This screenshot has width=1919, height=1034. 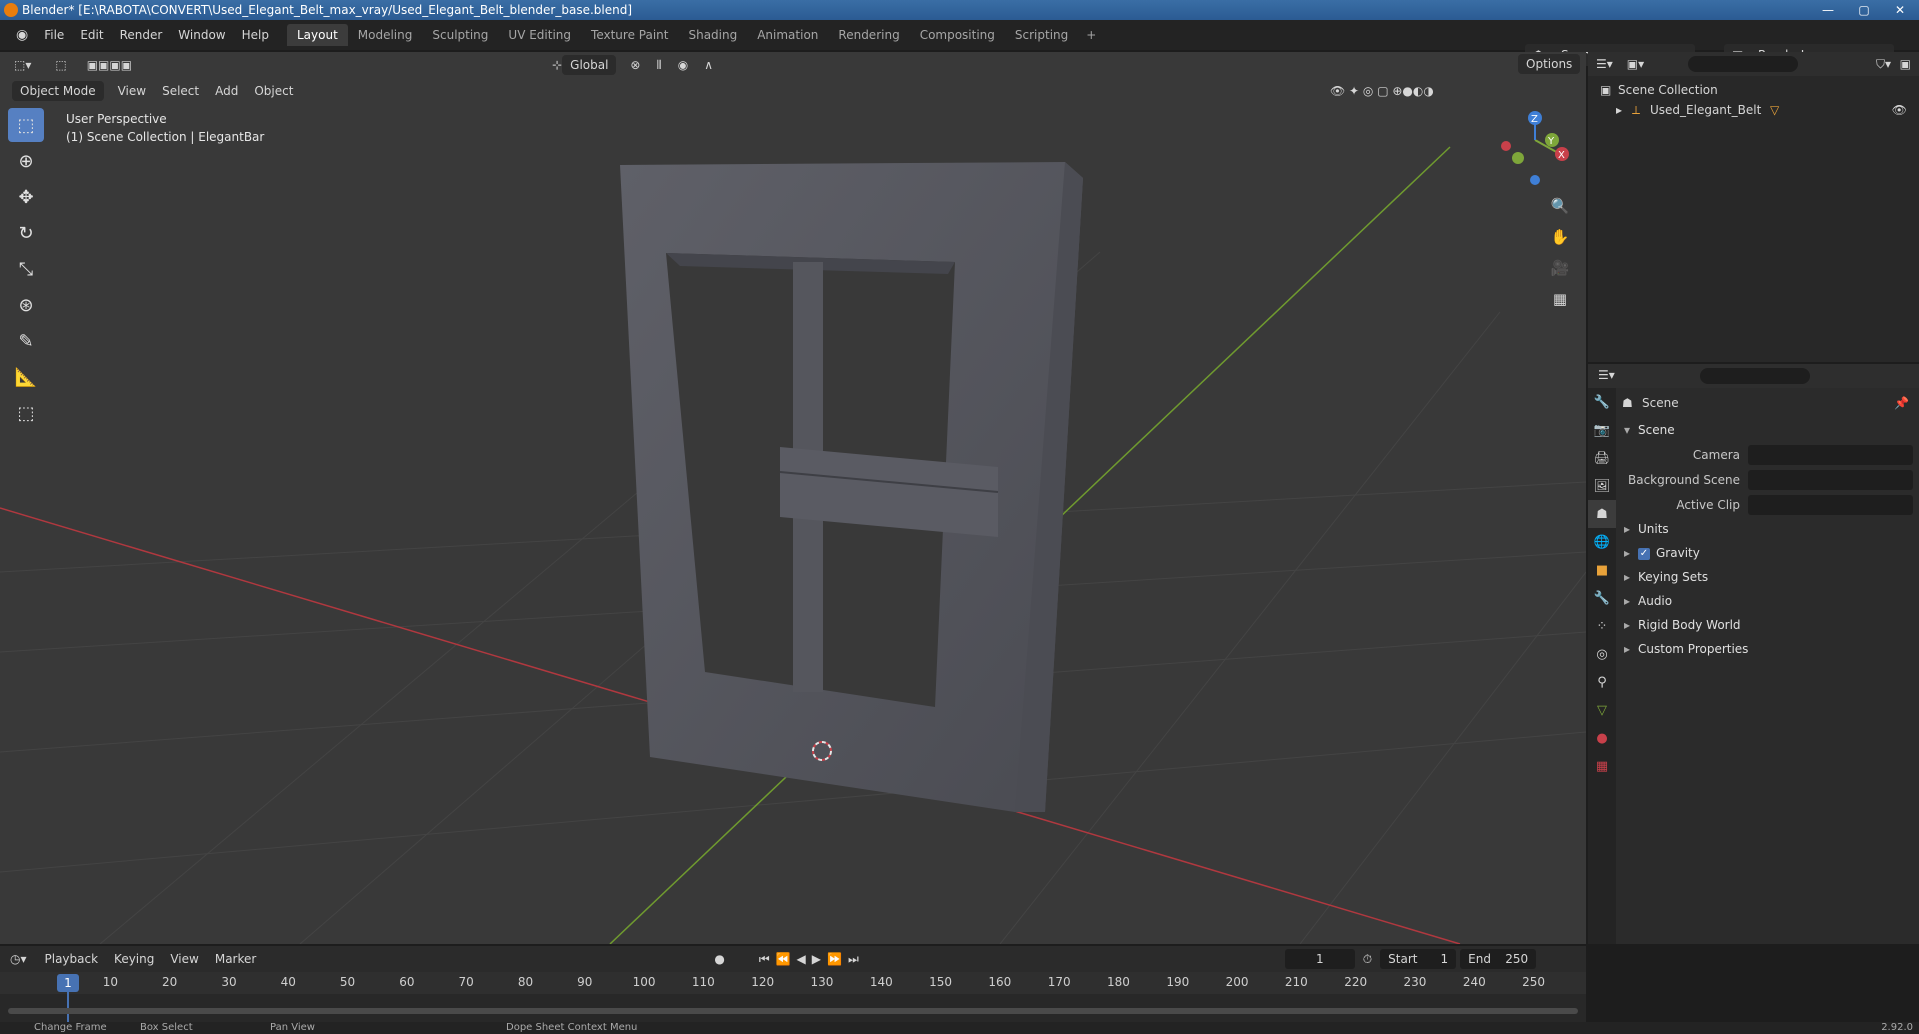 What do you see at coordinates (1768, 649) in the screenshot?
I see `section-custom-properties: Custom Properties` at bounding box center [1768, 649].